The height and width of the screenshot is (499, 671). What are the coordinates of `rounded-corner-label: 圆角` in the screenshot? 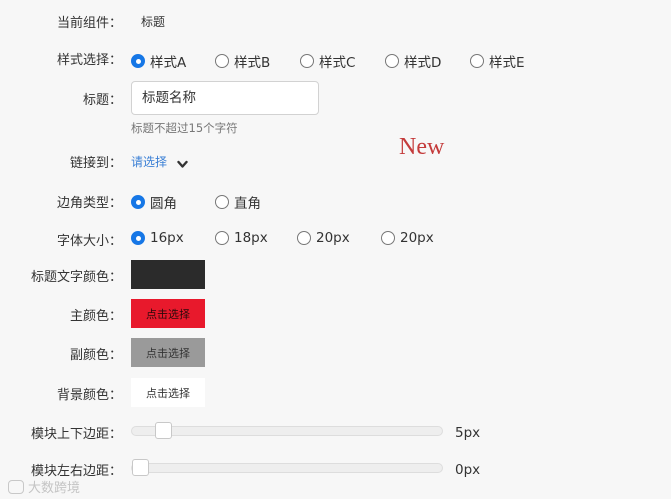 It's located at (163, 204).